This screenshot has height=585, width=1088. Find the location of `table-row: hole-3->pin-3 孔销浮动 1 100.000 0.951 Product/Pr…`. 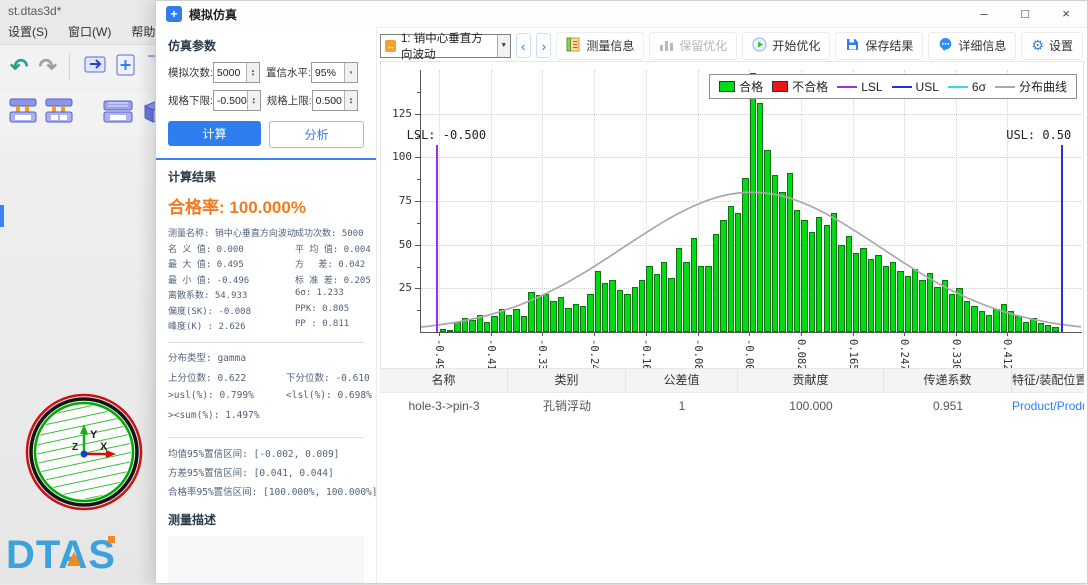

table-row: hole-3->pin-3 孔销浮动 1 100.000 0.951 Product/Pr… is located at coordinates (732, 406).